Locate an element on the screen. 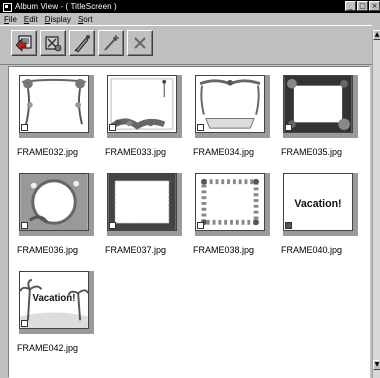 This screenshot has width=380, height=378. pen-button is located at coordinates (82, 43).